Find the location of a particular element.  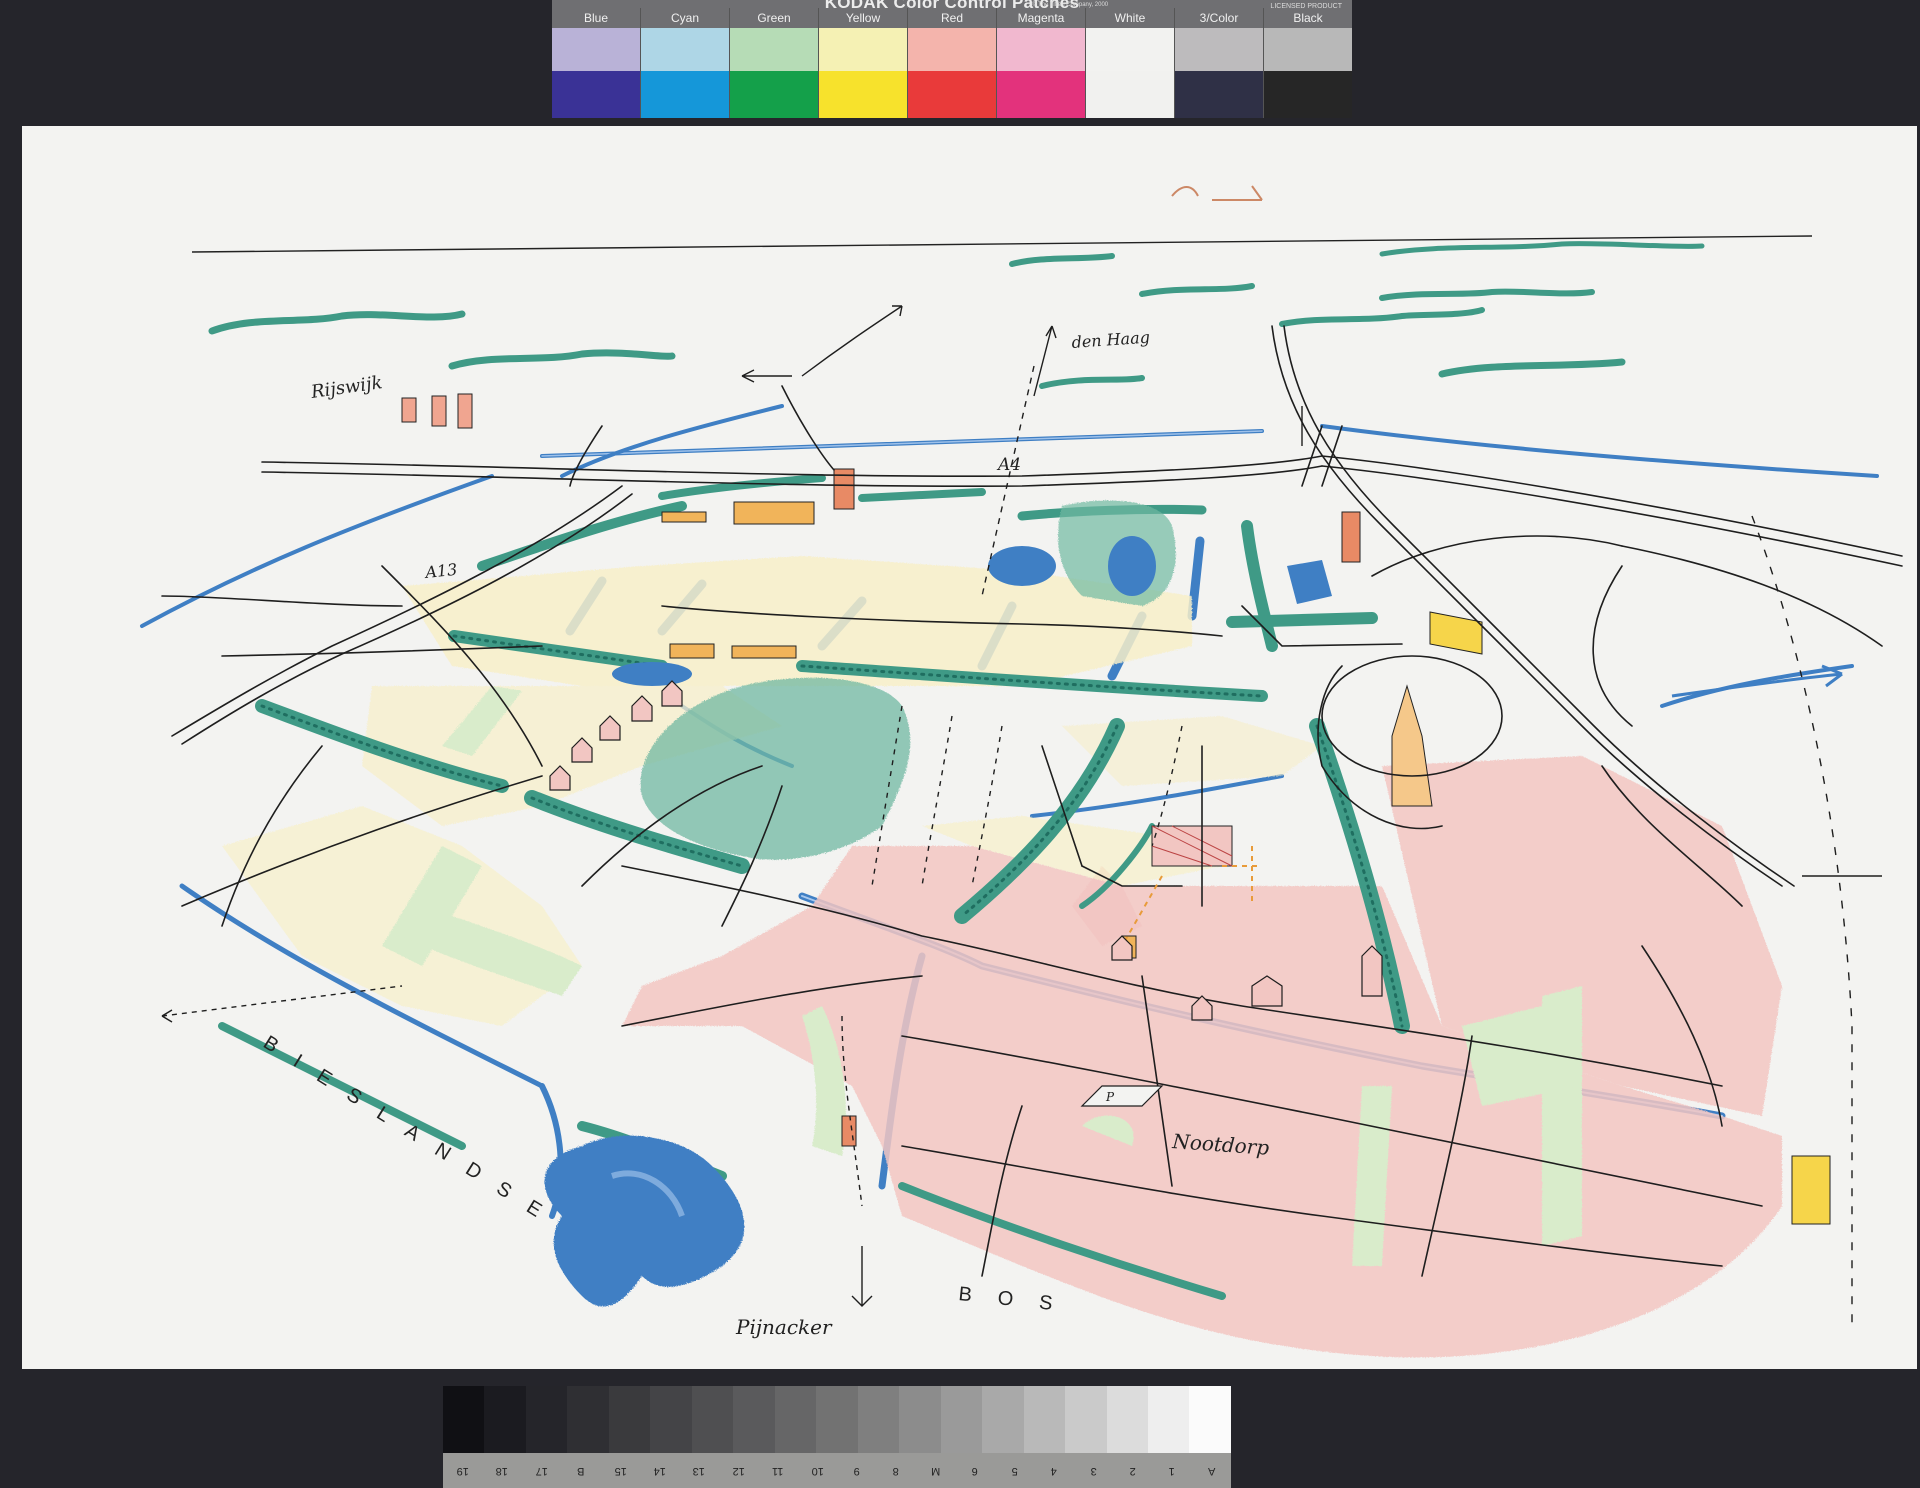

gray-step-number: A is located at coordinates (1211, 1471).